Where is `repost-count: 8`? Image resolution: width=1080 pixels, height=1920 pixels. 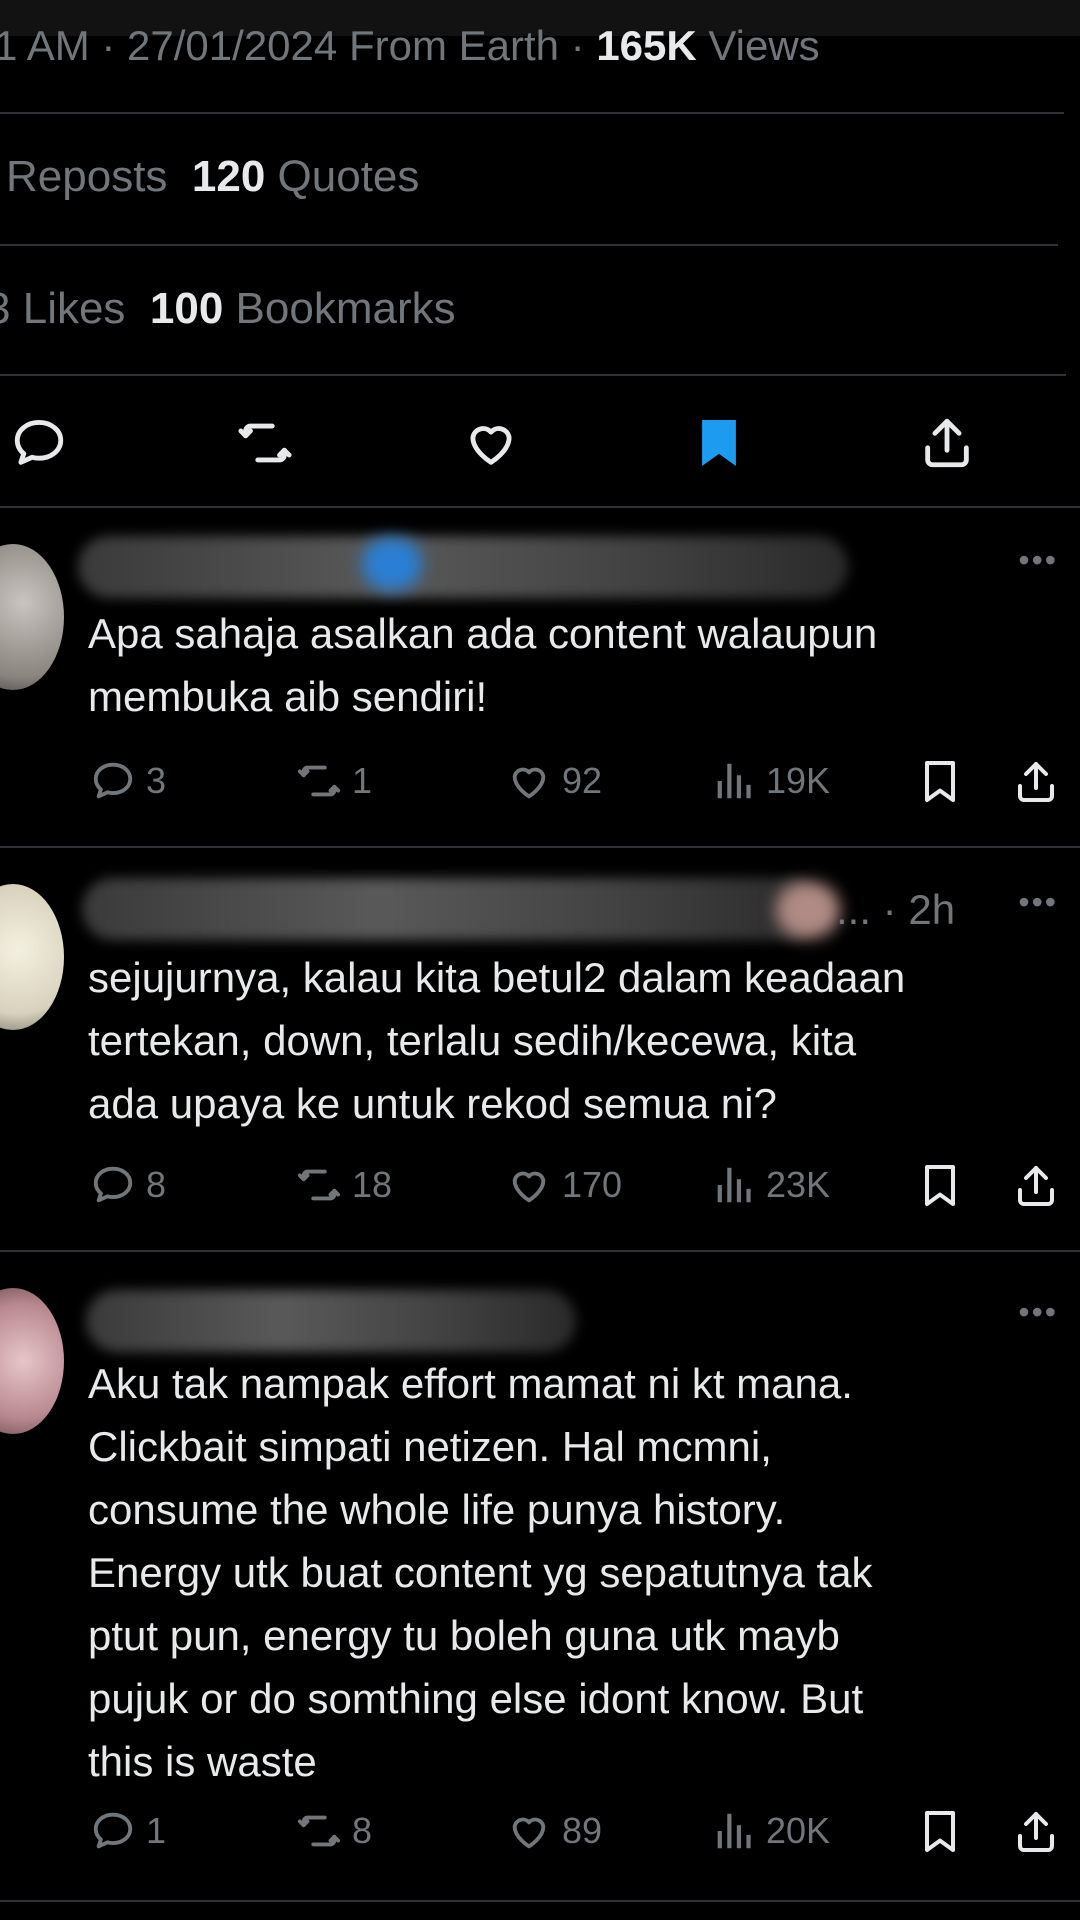 repost-count: 8 is located at coordinates (362, 1830).